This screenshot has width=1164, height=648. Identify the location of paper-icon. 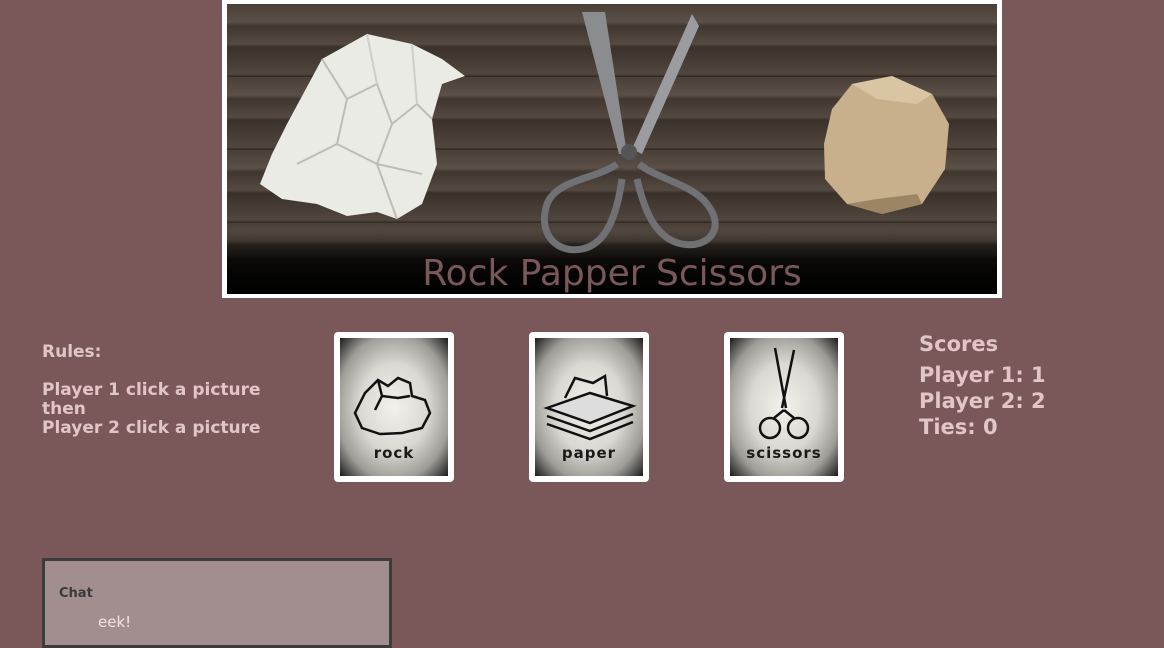
(590, 407).